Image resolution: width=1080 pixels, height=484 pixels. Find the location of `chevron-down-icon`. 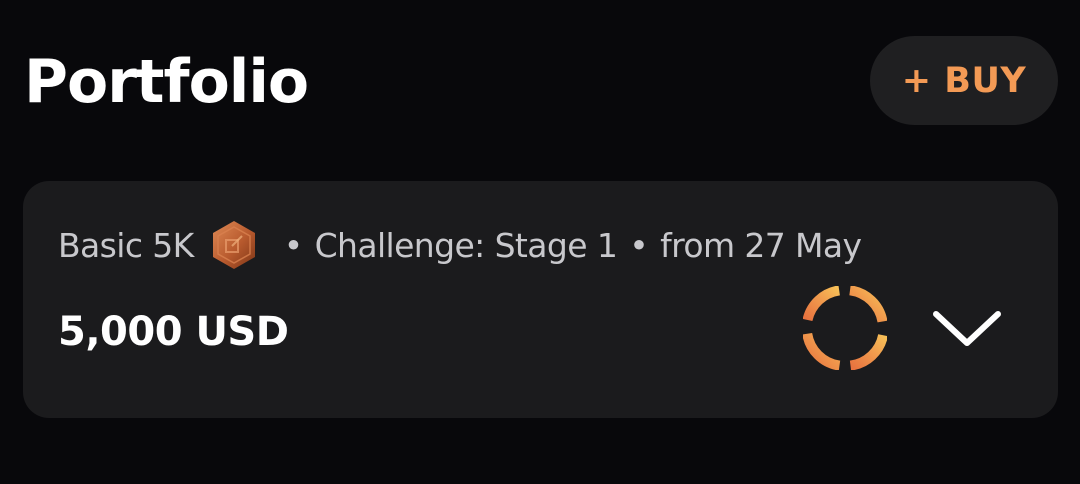

chevron-down-icon is located at coordinates (967, 328).